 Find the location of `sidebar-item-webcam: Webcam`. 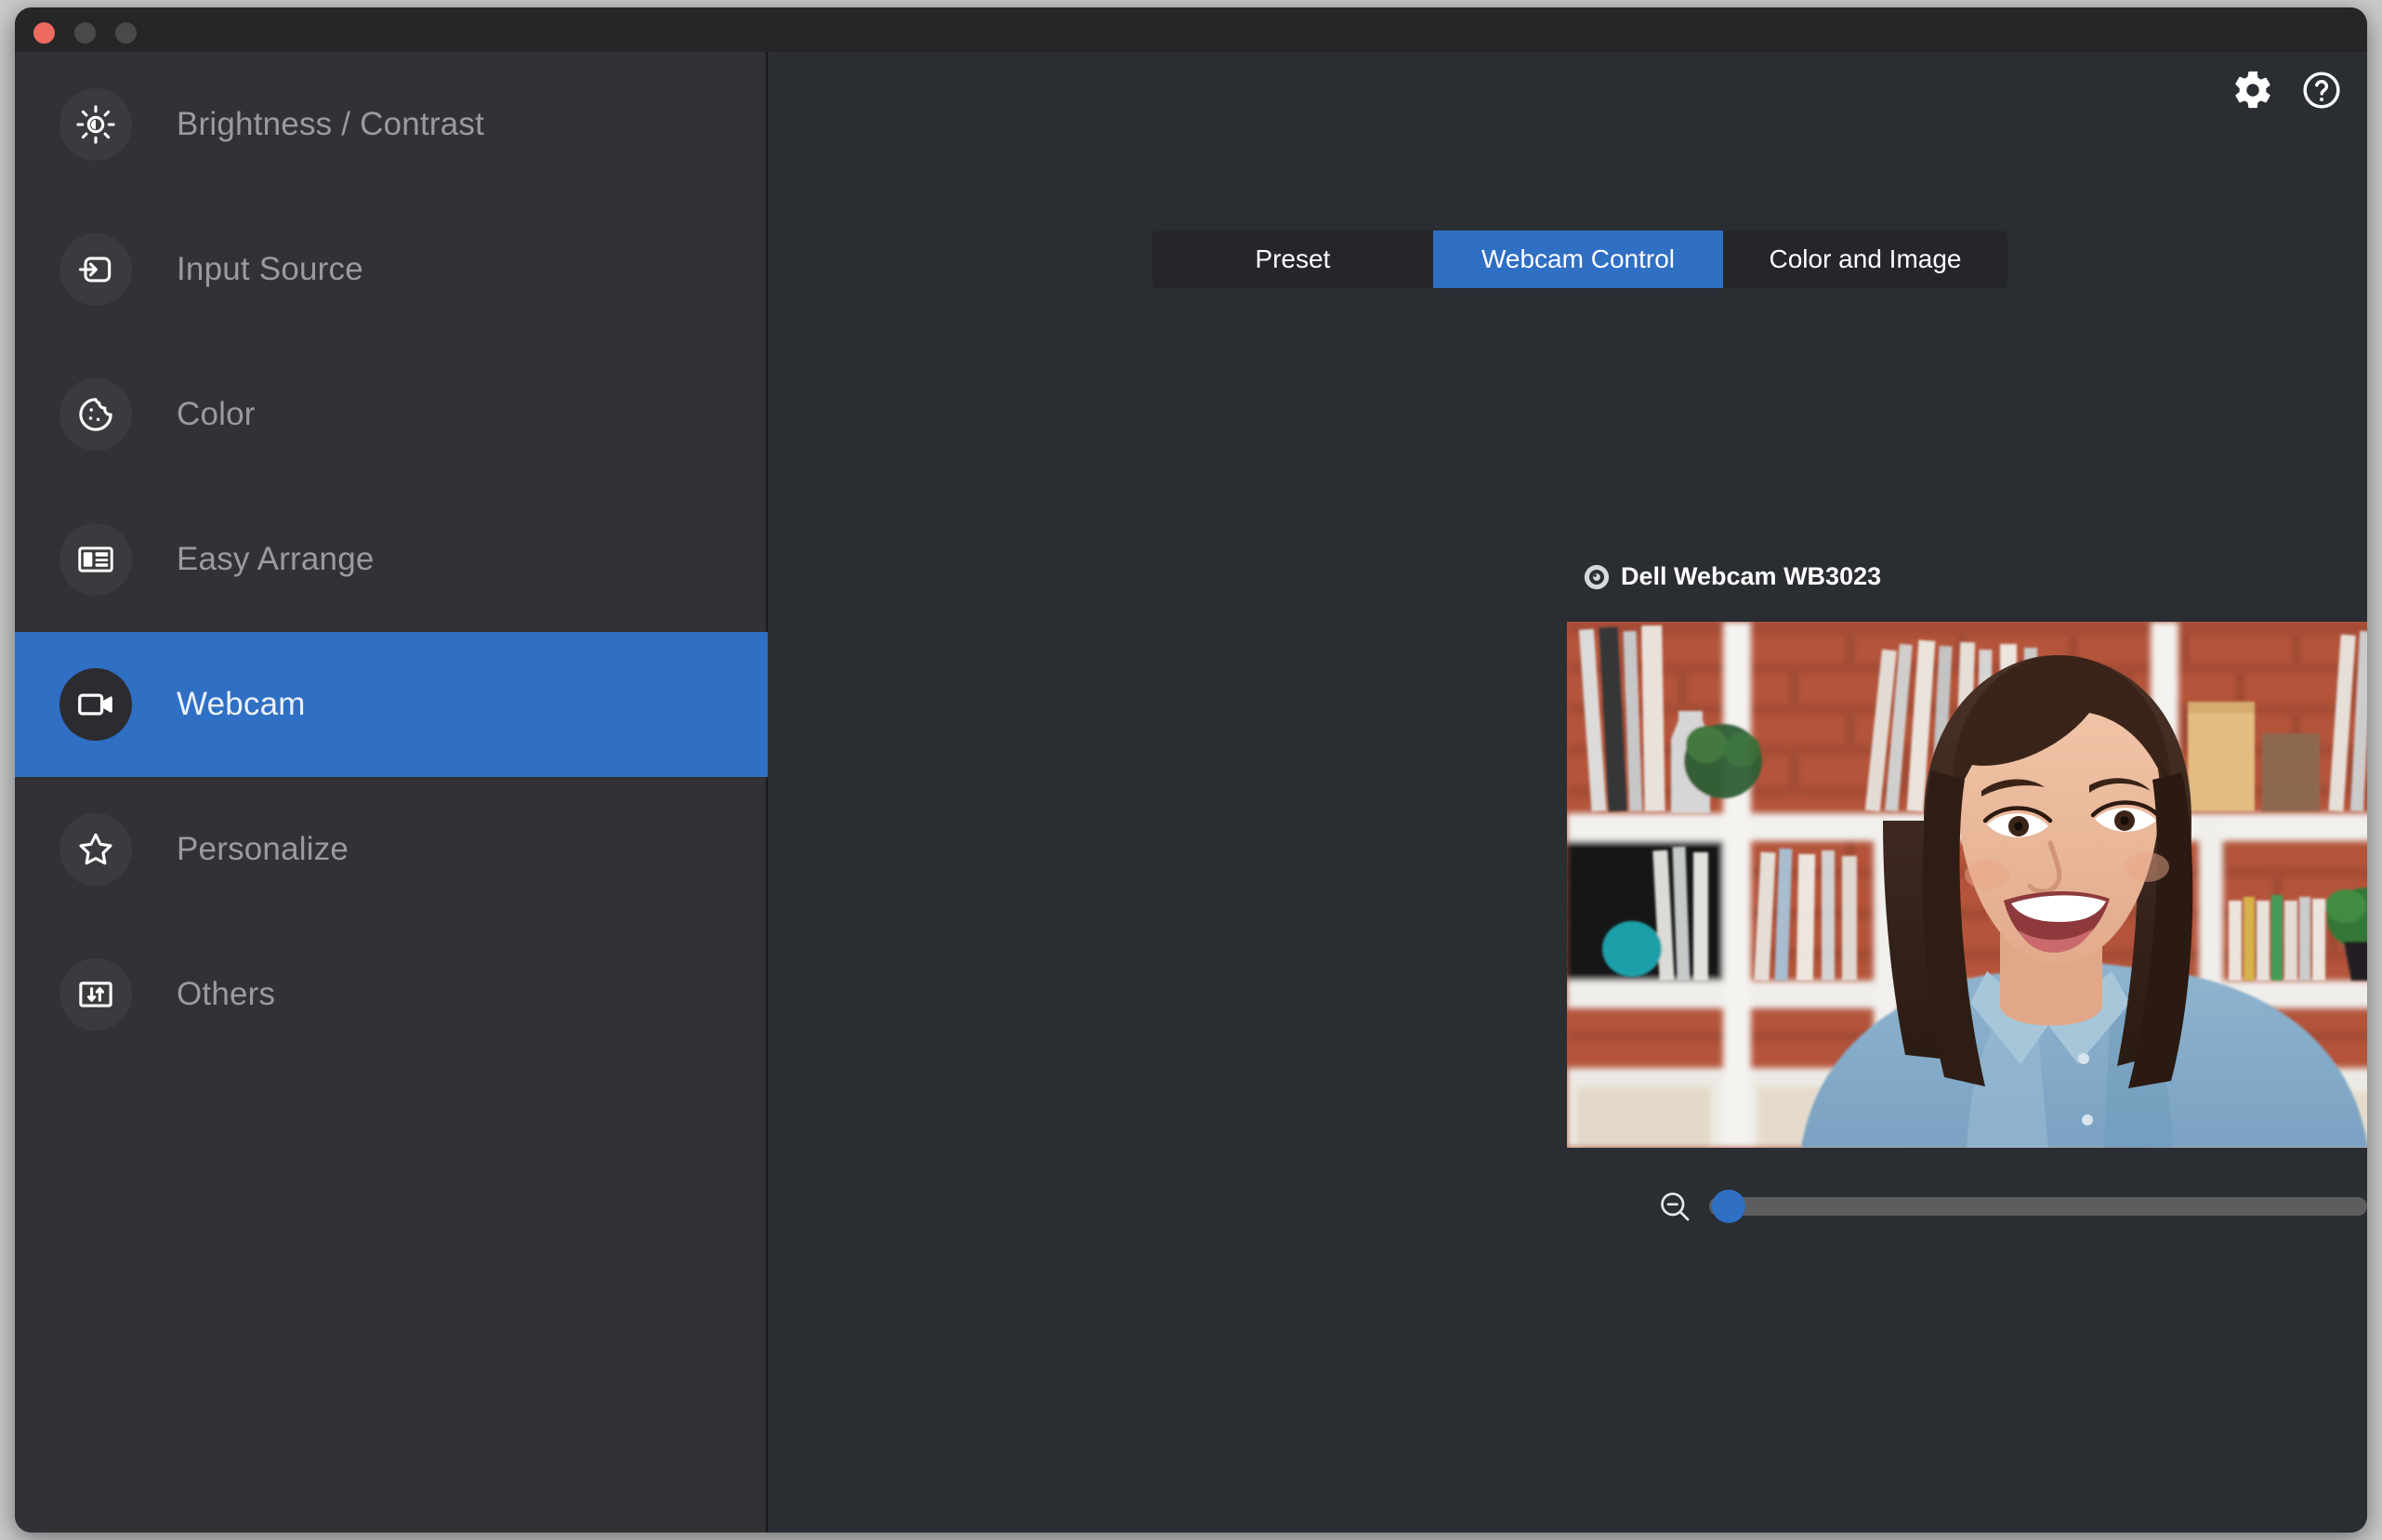

sidebar-item-webcam: Webcam is located at coordinates (391, 704).